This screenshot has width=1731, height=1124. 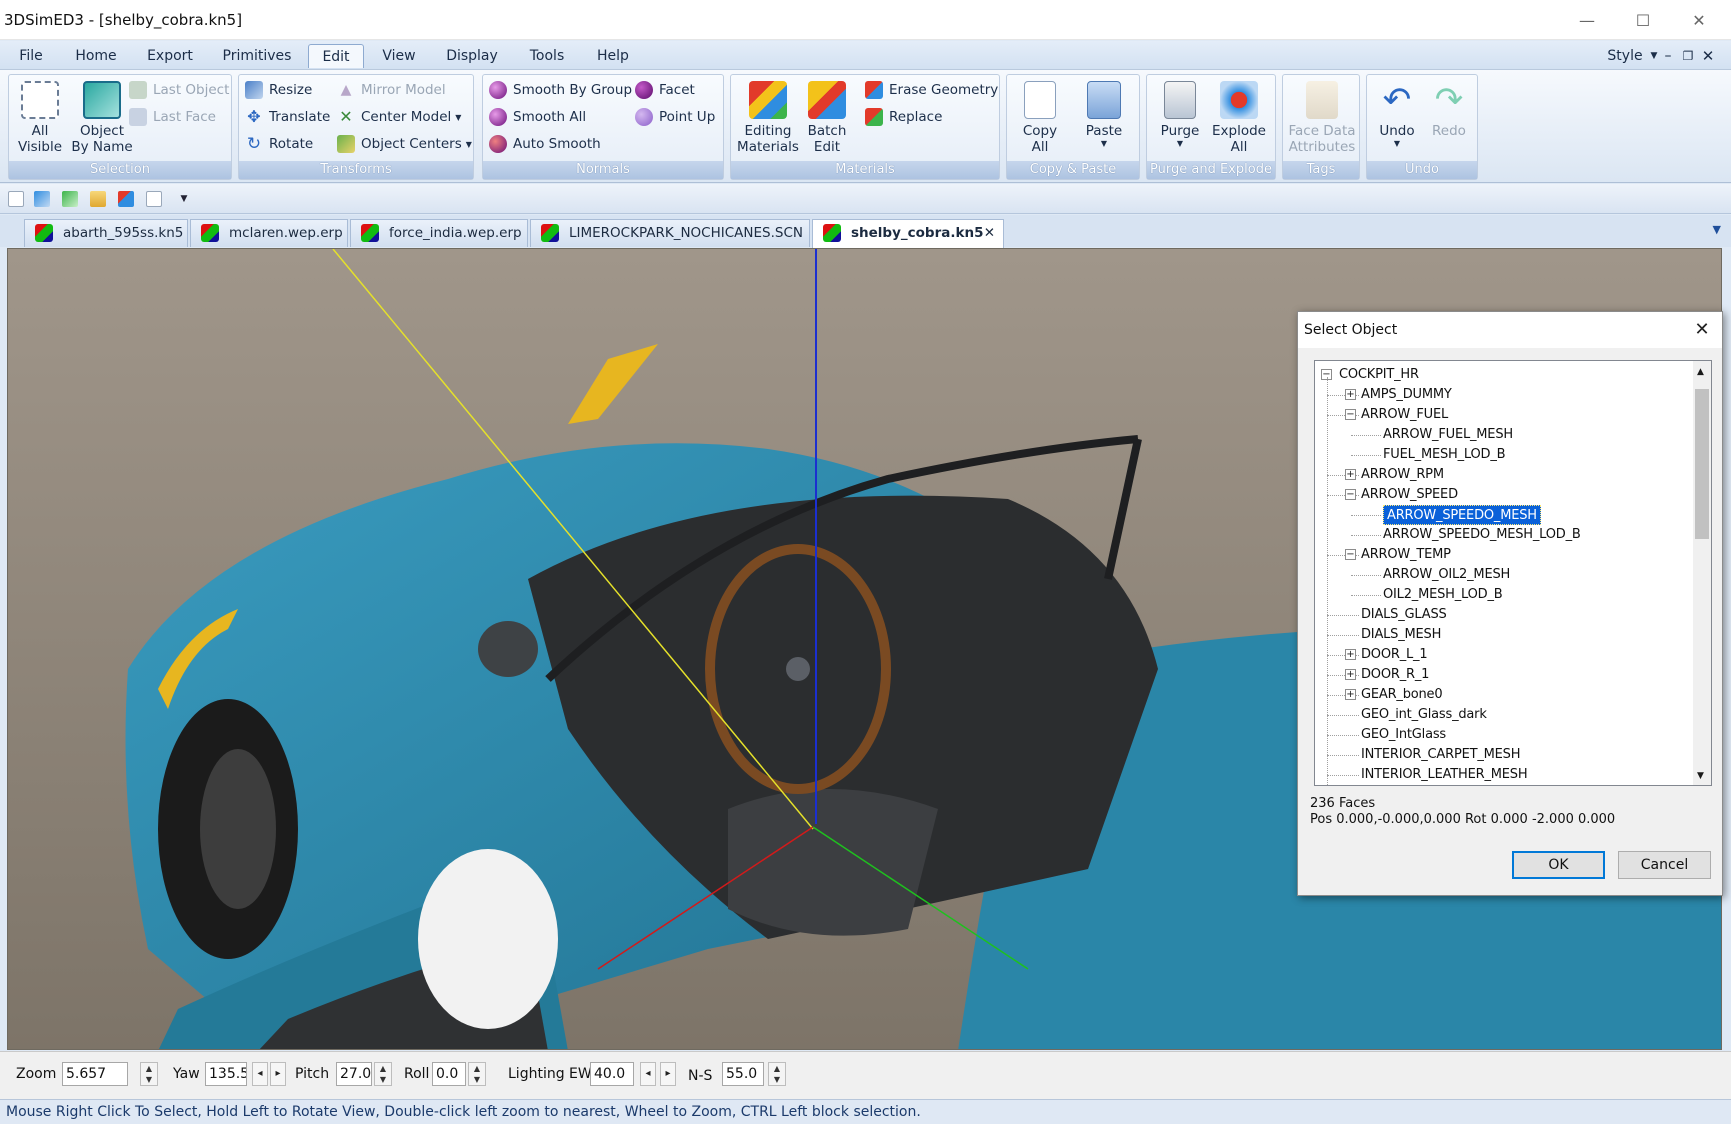 I want to click on face-data-attributes-button: Face Data Attributes, so click(x=1322, y=115).